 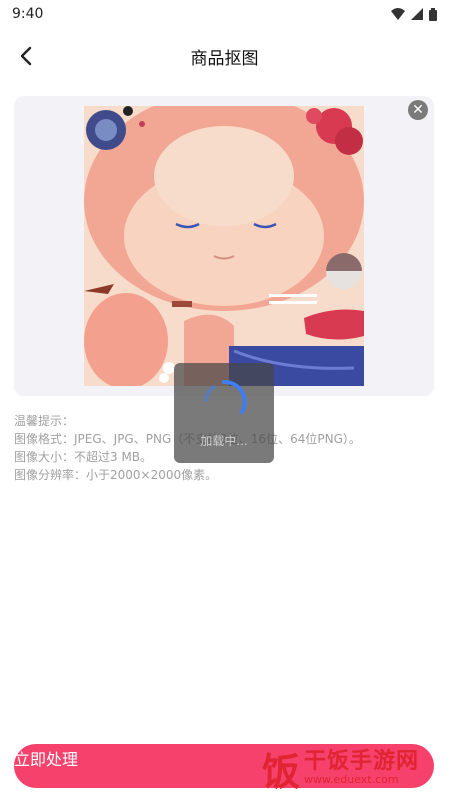 I want to click on signal-icon, so click(x=417, y=14).